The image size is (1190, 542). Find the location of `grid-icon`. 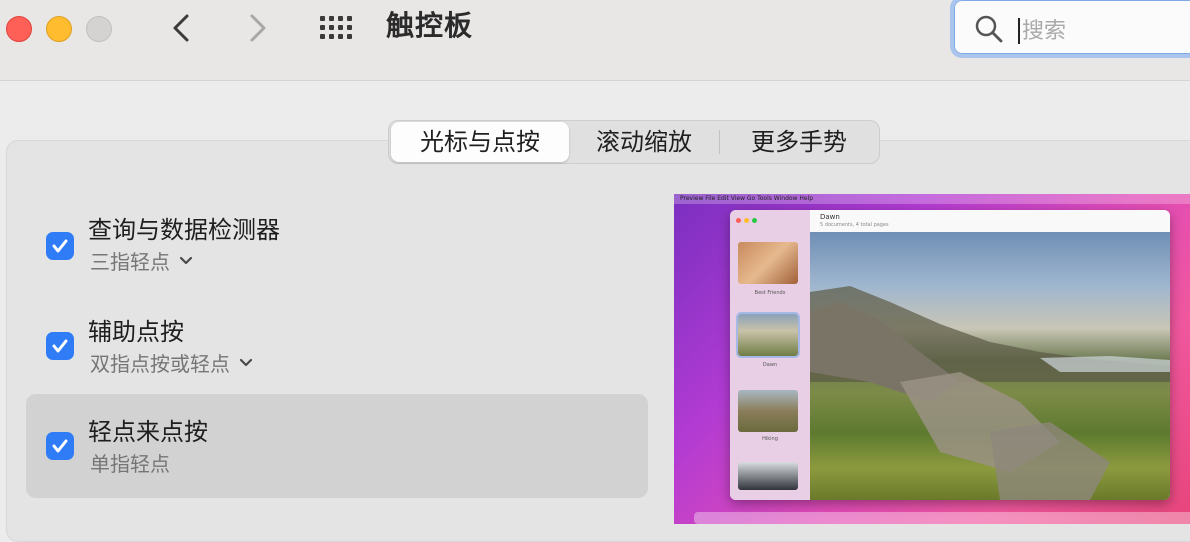

grid-icon is located at coordinates (336, 27).